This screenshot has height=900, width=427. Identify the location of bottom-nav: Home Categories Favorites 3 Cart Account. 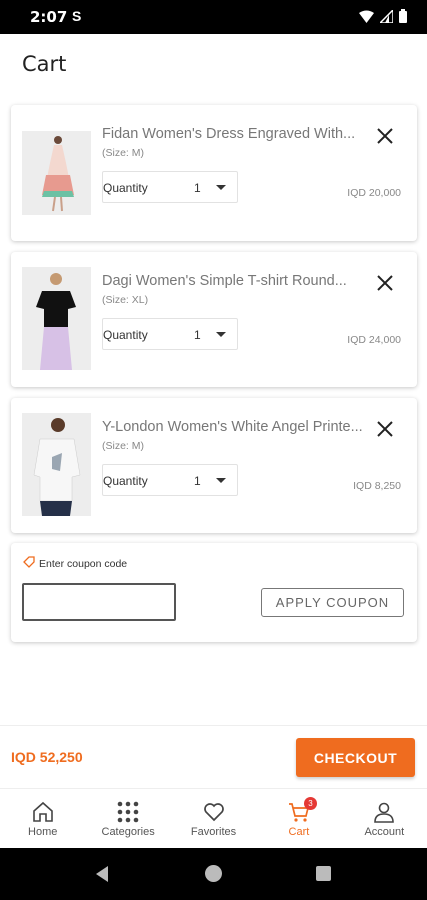
(213, 818).